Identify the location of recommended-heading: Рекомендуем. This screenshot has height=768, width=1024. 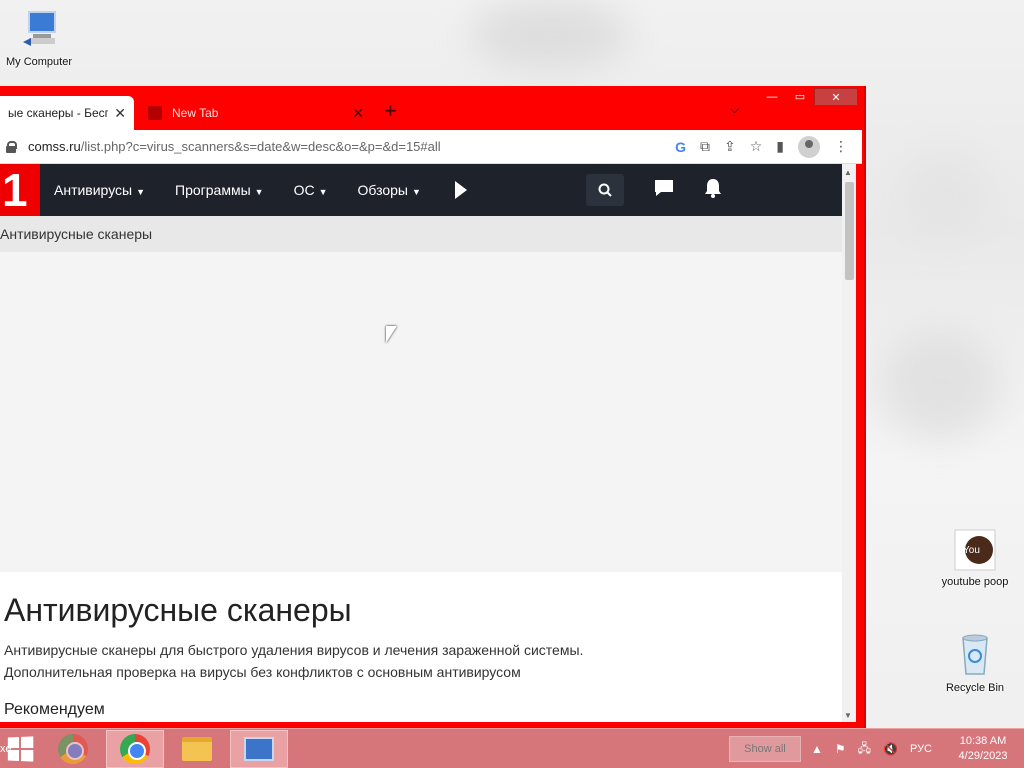
(54, 709).